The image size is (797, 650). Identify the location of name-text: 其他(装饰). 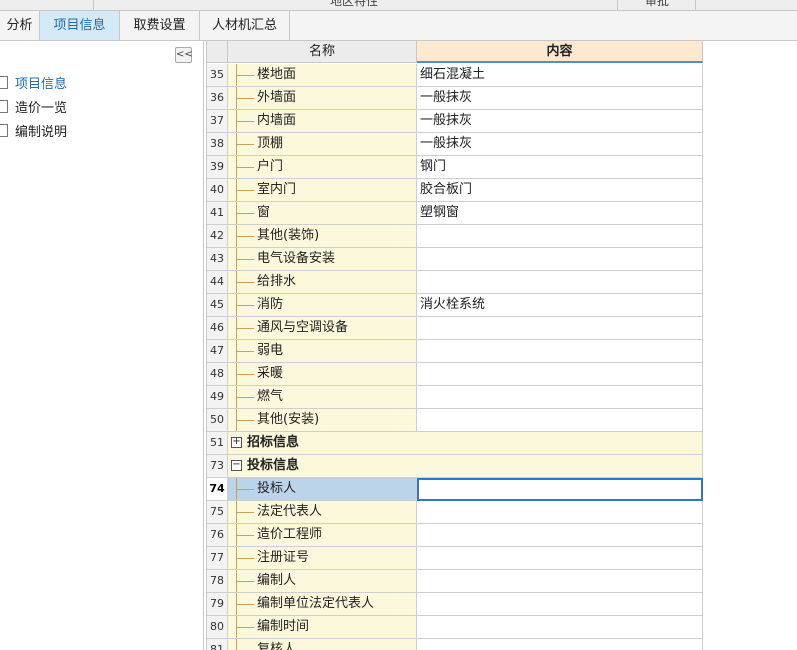
(288, 235).